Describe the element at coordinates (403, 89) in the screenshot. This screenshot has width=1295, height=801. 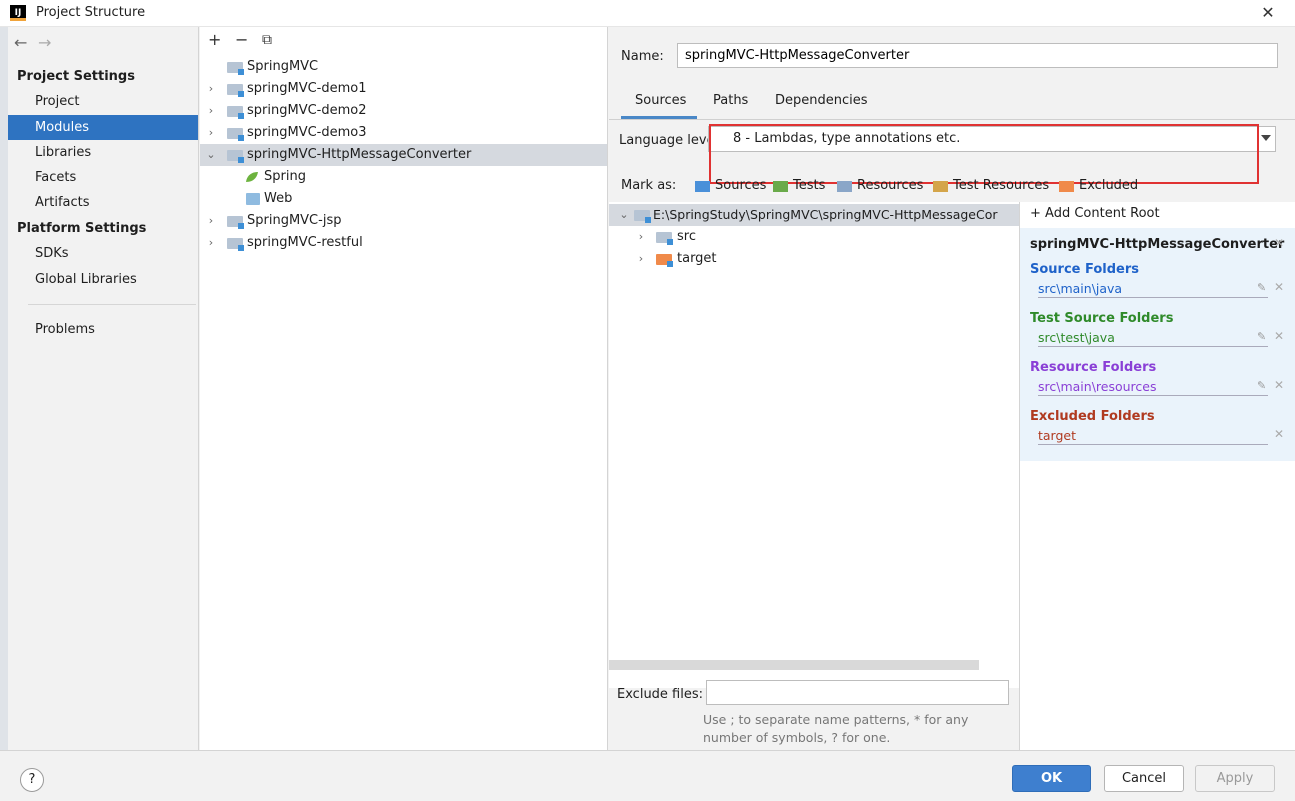
I see `tree-row-springmvc-demo1: › springMVC-demo1` at that location.